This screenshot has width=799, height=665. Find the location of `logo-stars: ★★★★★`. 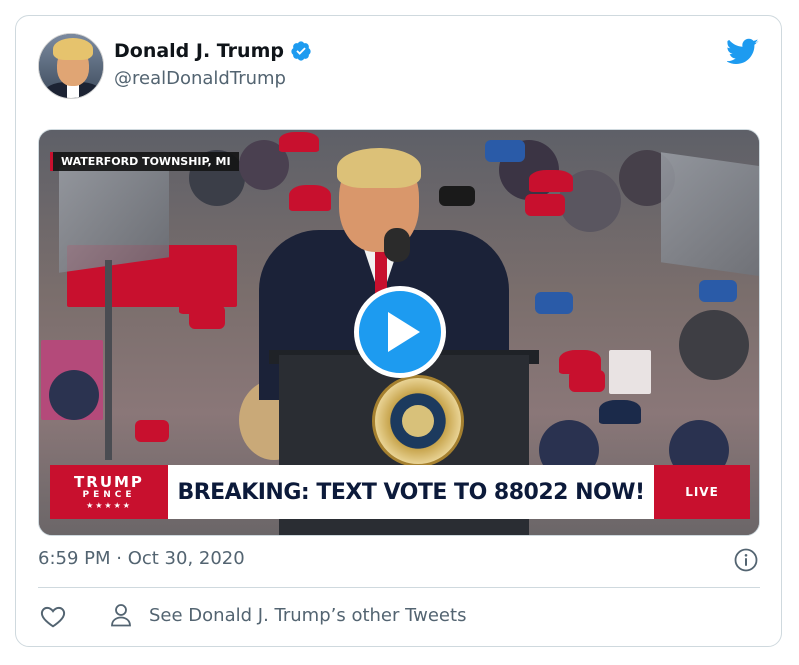

logo-stars: ★★★★★ is located at coordinates (109, 505).